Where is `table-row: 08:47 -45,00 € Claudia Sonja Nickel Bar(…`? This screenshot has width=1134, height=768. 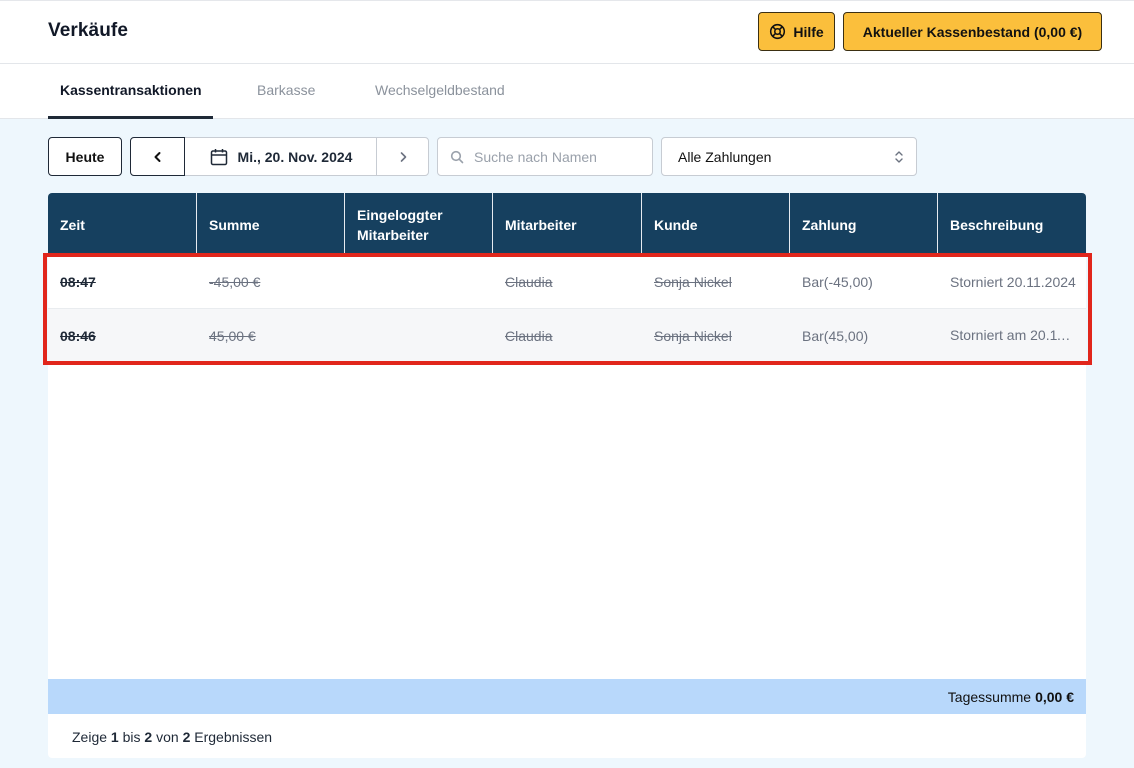 table-row: 08:47 -45,00 € Claudia Sonja Nickel Bar(… is located at coordinates (567, 282).